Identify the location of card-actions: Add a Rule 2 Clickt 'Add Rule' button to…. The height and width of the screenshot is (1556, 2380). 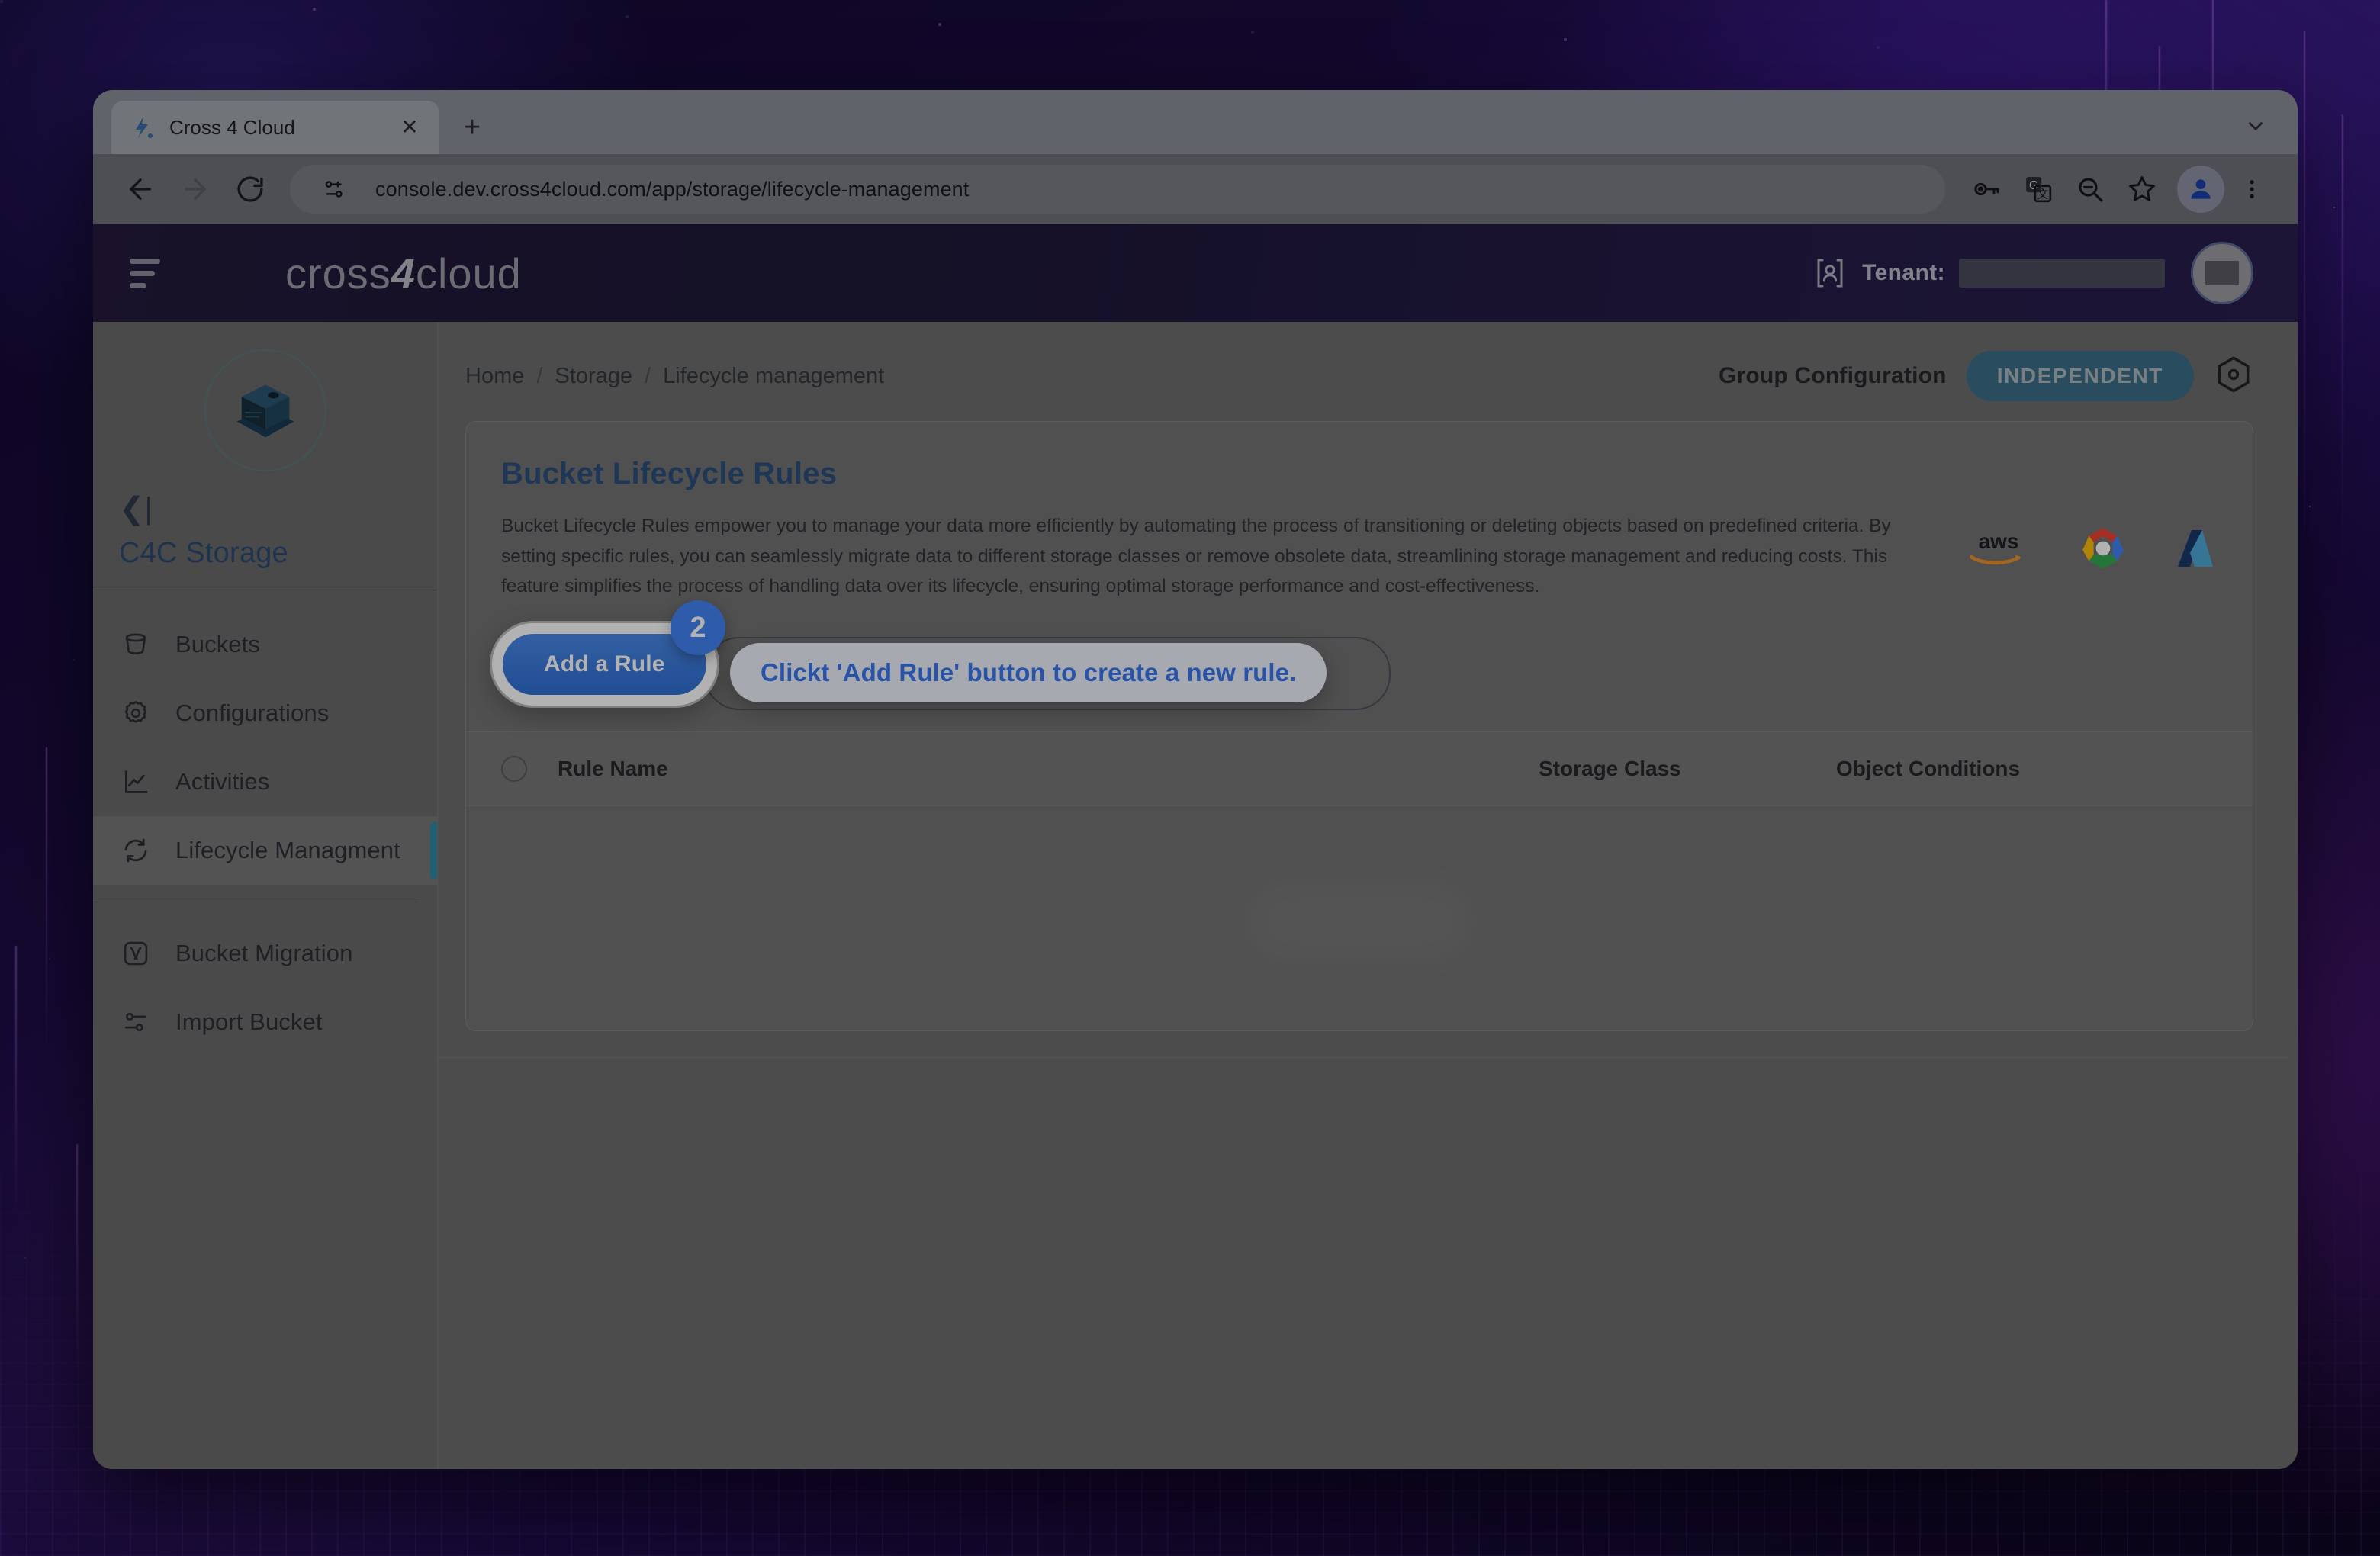
(1355, 656).